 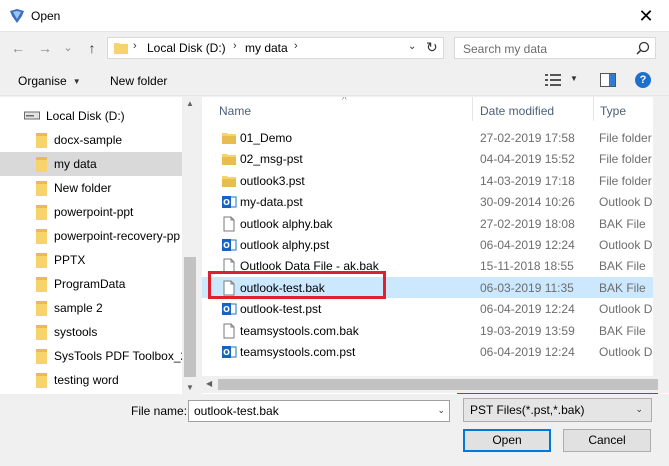 What do you see at coordinates (432, 47) in the screenshot?
I see `refresh-icon: ↻` at bounding box center [432, 47].